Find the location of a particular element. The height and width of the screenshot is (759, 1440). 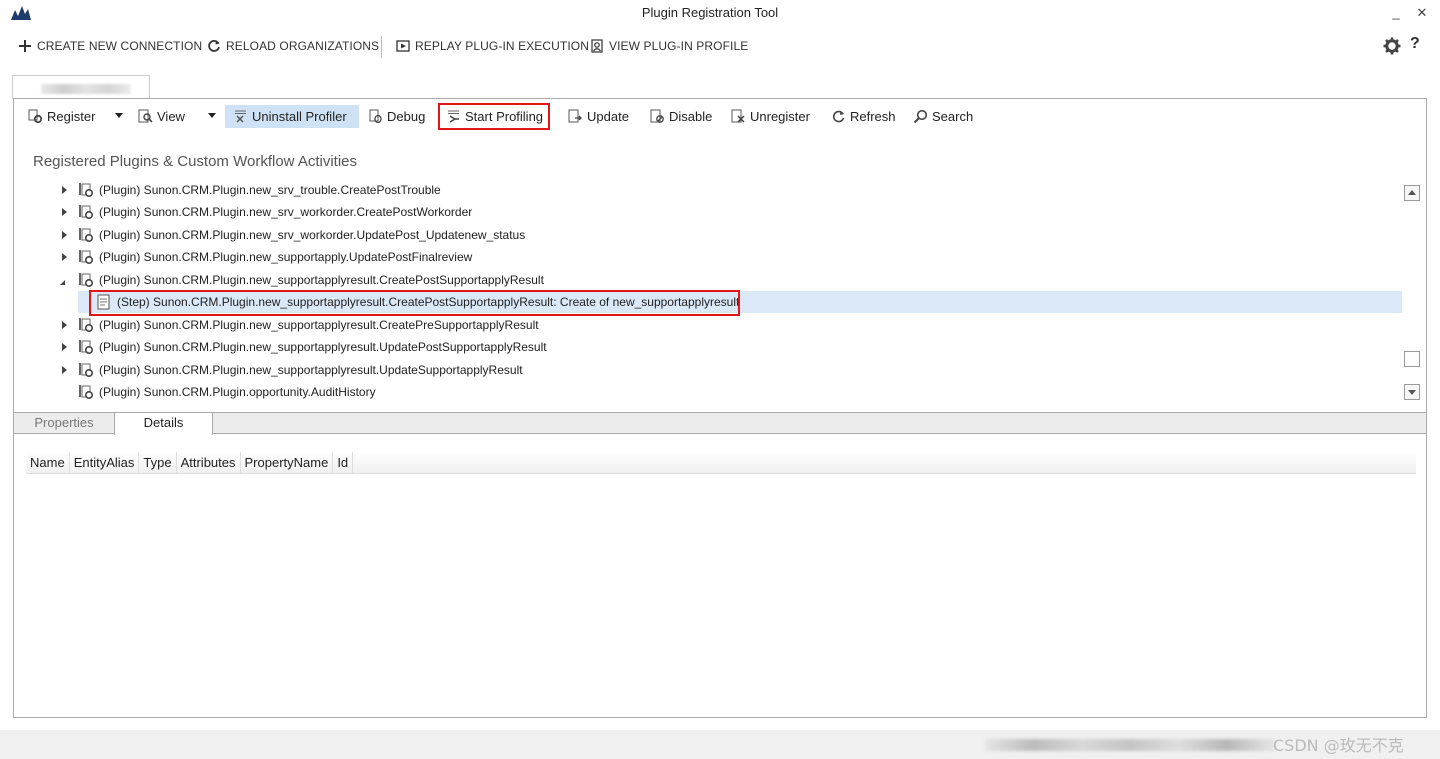

organization-tab is located at coordinates (81, 87).